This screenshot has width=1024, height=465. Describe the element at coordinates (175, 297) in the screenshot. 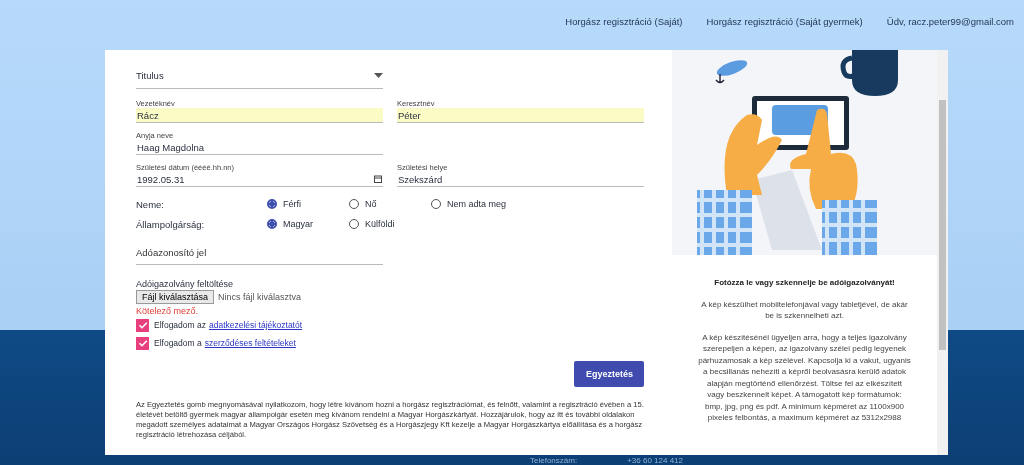

I see `choose-file-button: Fájl kiválasztása` at that location.